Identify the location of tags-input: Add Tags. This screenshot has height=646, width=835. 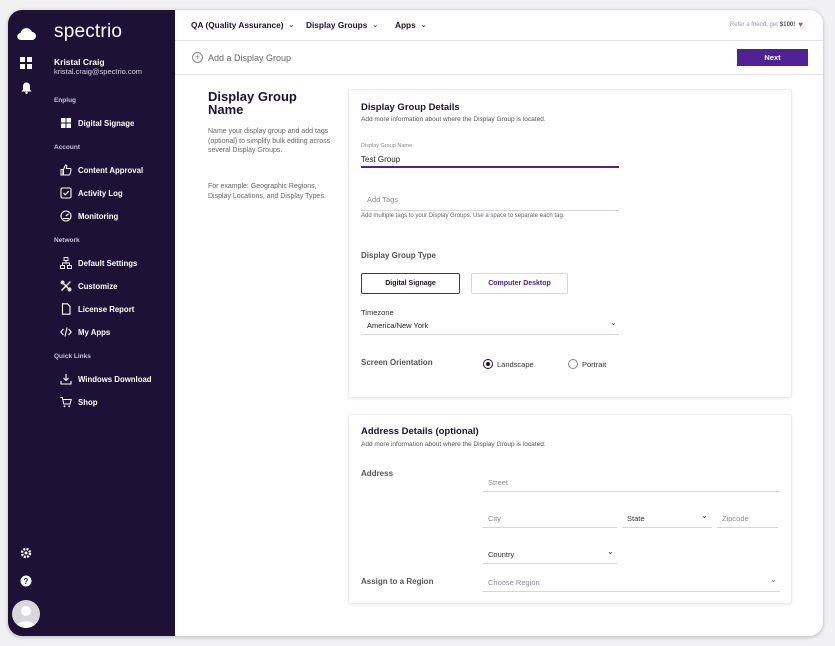
(382, 199).